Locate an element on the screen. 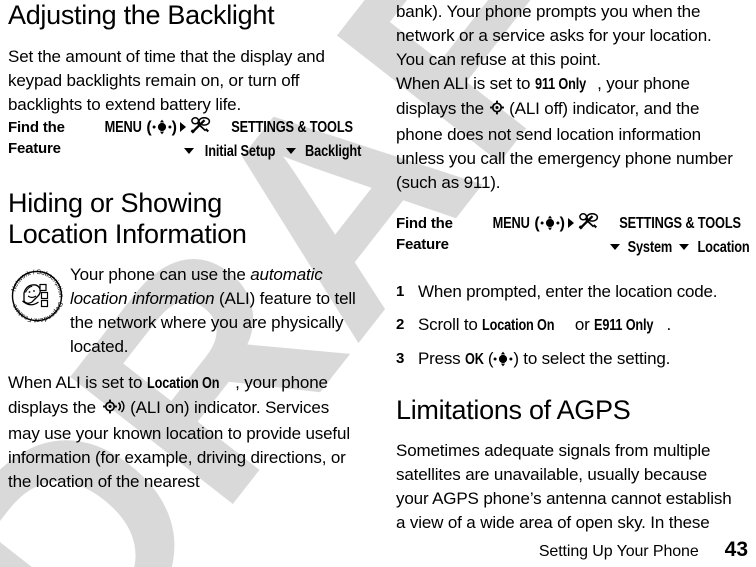  option-location-on: Location On is located at coordinates (518, 325).